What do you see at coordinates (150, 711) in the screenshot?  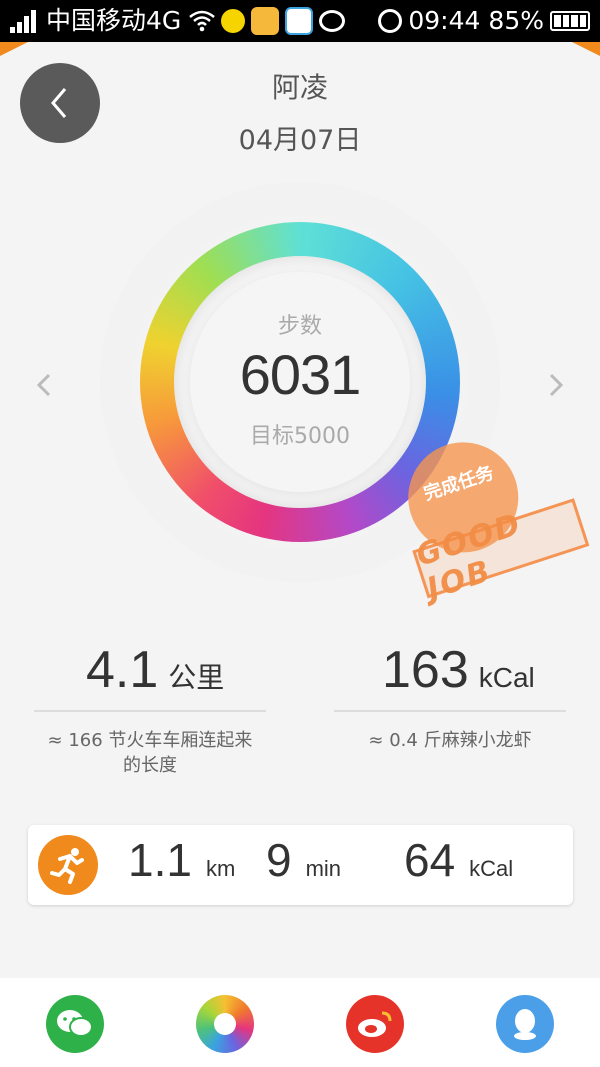 I see `distance-divider` at bounding box center [150, 711].